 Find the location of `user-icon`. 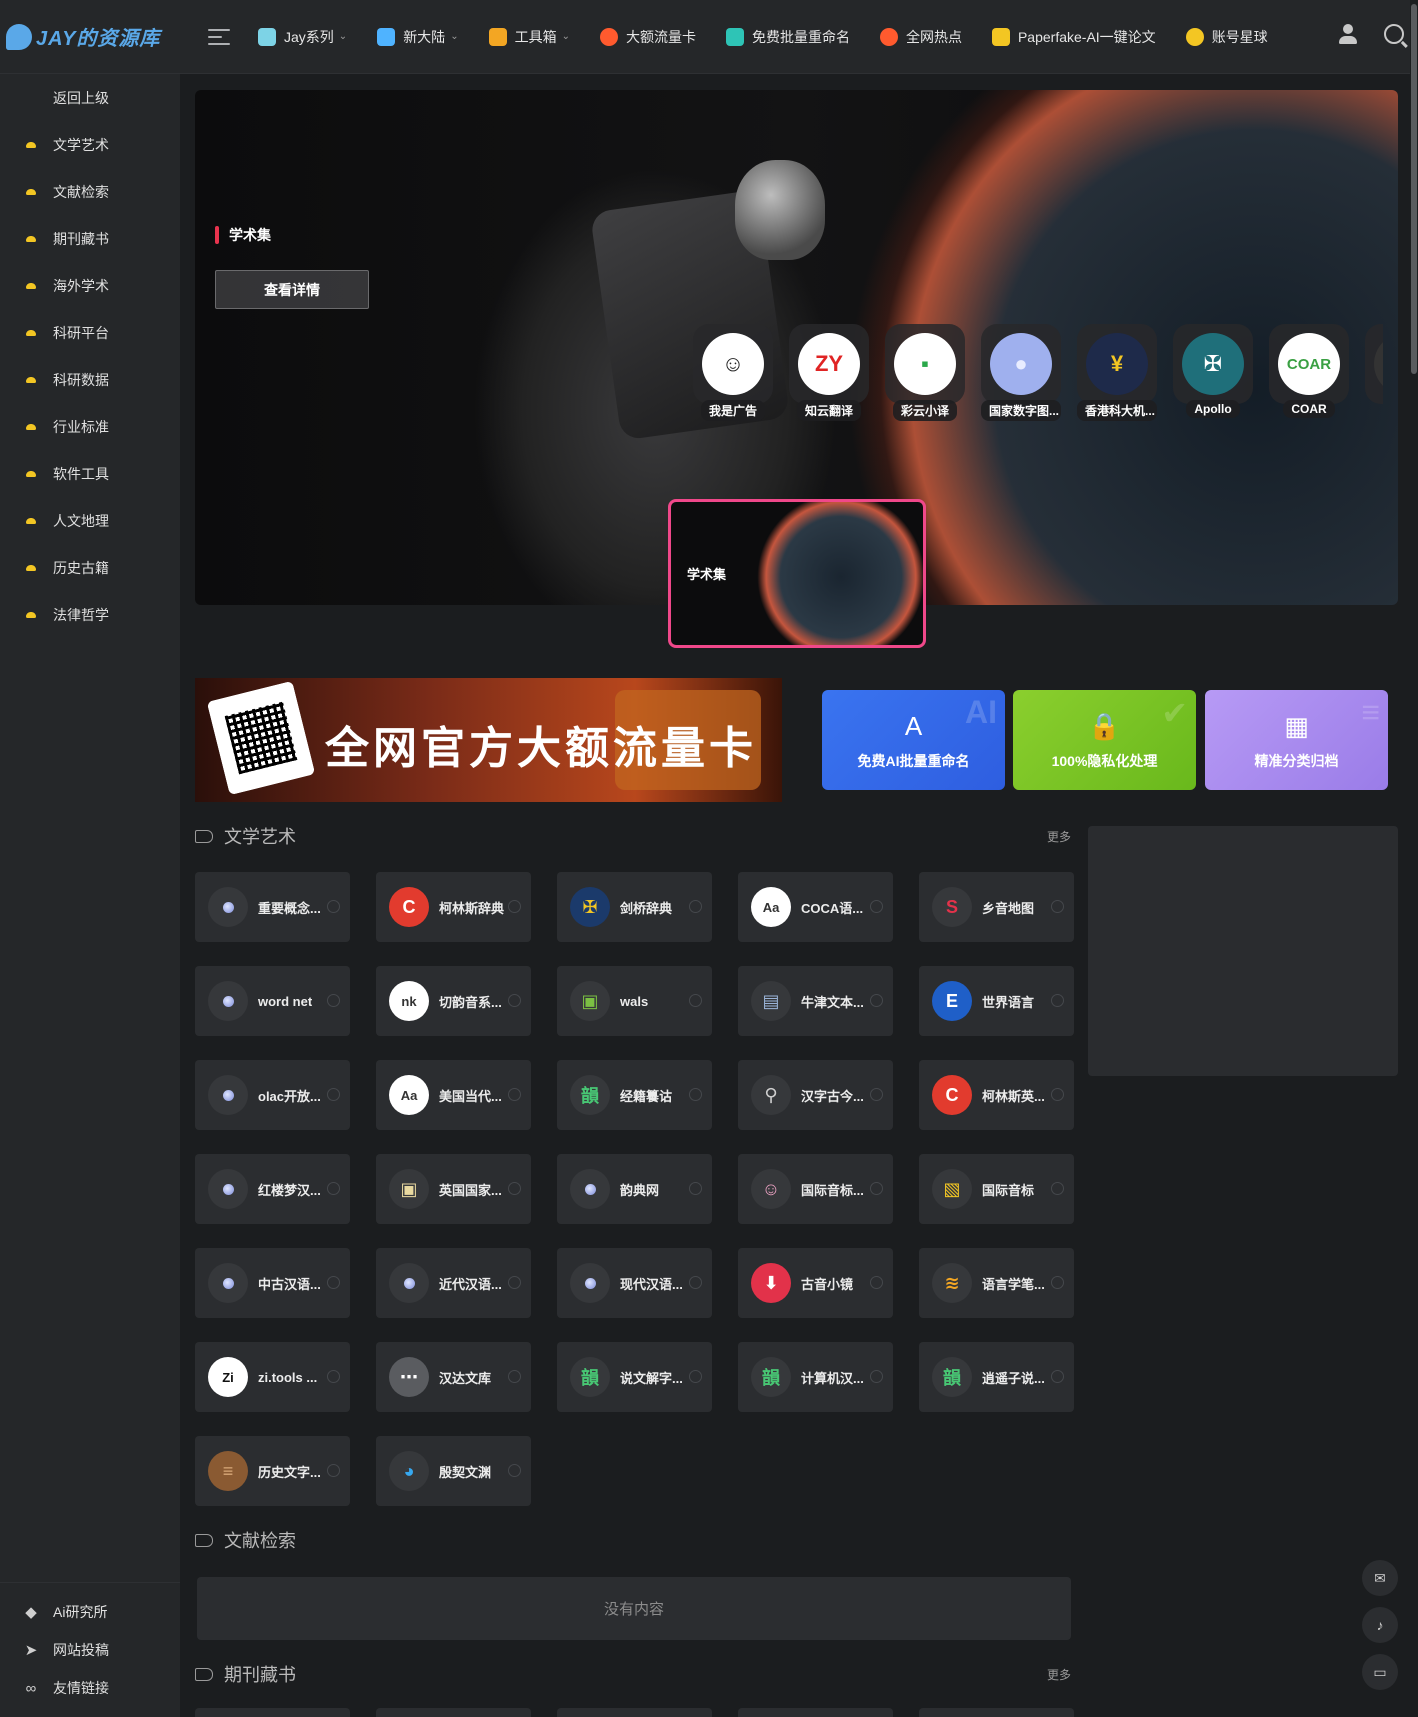

user-icon is located at coordinates (1348, 34).